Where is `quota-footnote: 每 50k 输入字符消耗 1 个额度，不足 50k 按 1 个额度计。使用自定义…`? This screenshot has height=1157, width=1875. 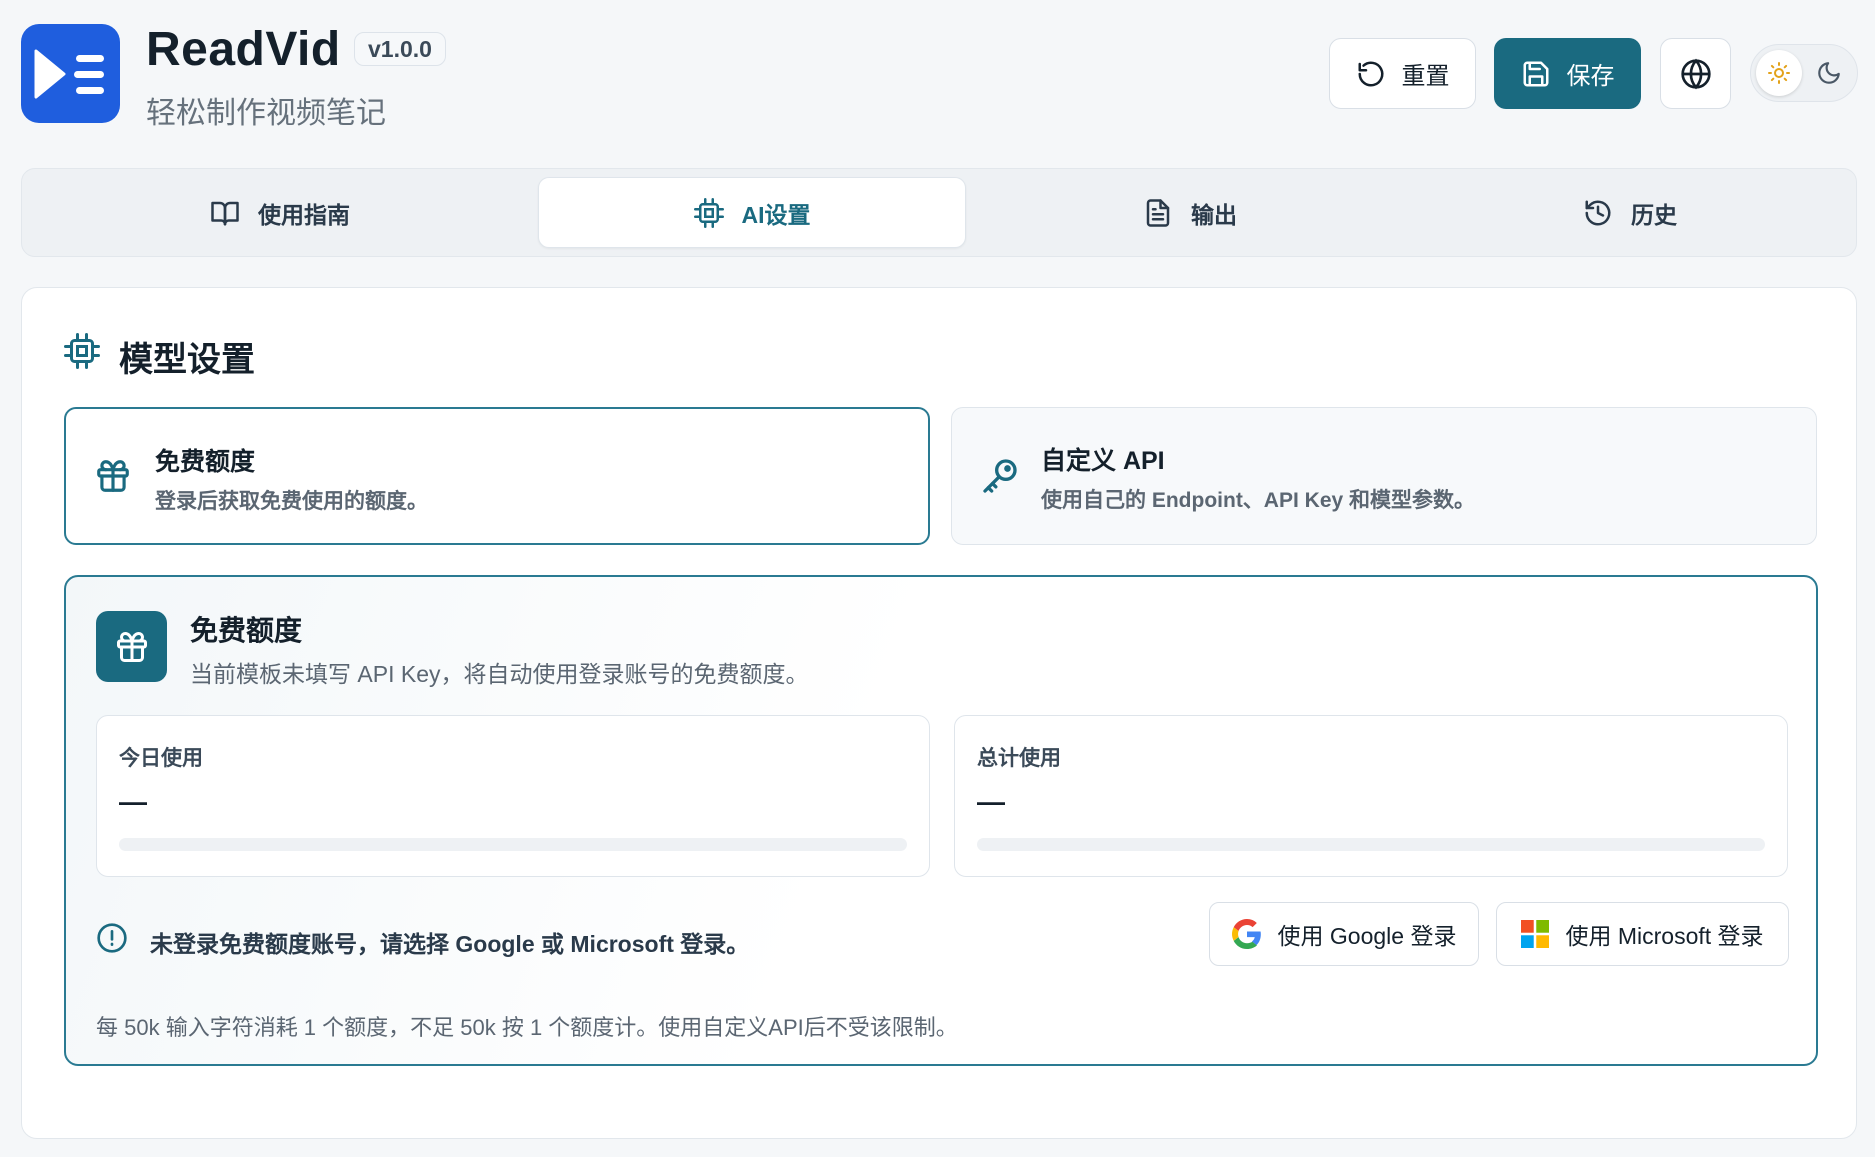
quota-footnote: 每 50k 输入字符消耗 1 个额度，不足 50k 按 1 个额度计。使用自定义… is located at coordinates (527, 1027).